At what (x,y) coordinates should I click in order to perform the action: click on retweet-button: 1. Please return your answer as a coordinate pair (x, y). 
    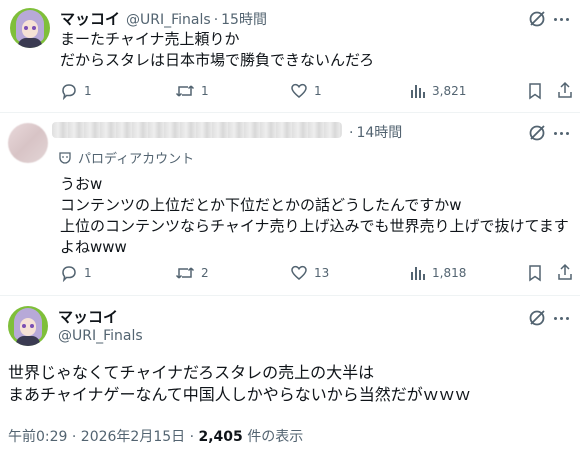
    Looking at the image, I should click on (192, 91).